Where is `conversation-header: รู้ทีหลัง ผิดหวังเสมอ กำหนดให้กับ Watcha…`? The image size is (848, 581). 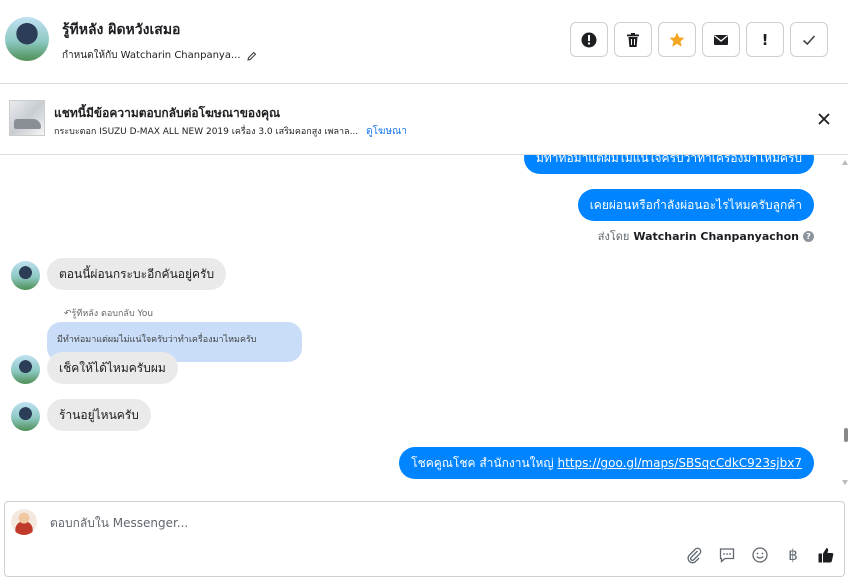
conversation-header: รู้ทีหลัง ผิดหวังเสมอ กำหนดให้กับ Watcha… is located at coordinates (424, 42).